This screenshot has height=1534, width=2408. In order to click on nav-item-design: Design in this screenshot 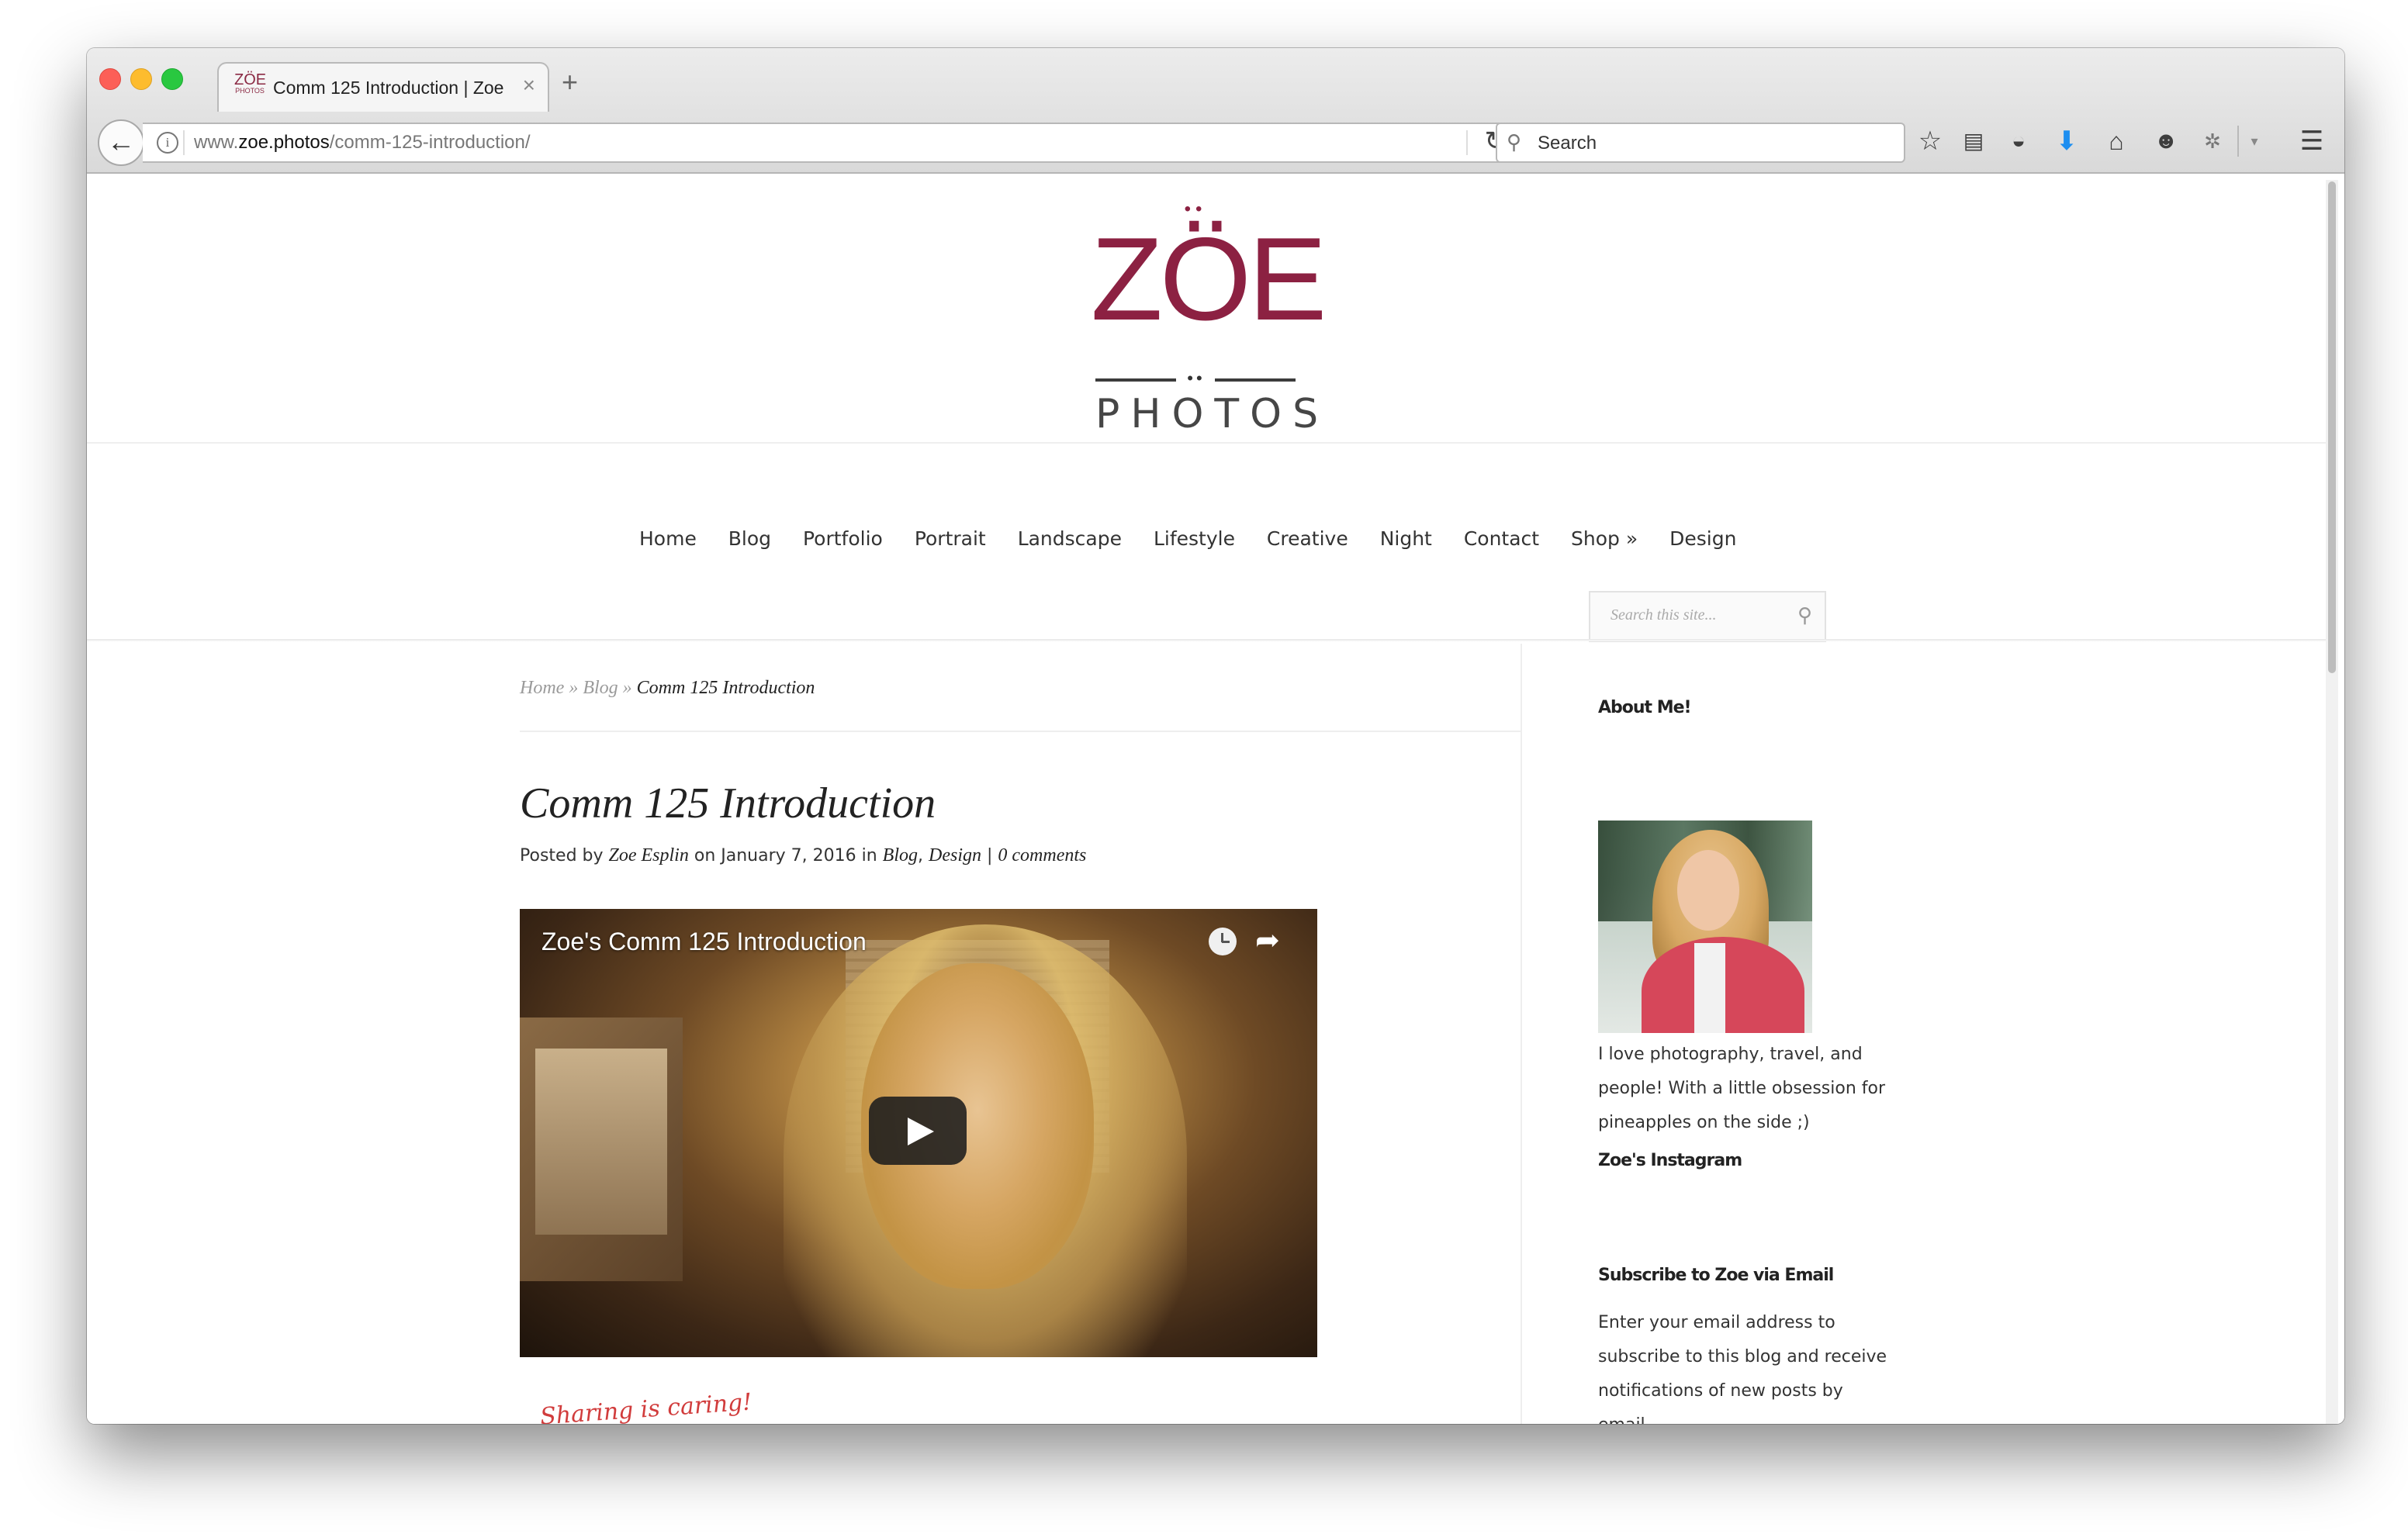, I will do `click(1702, 538)`.